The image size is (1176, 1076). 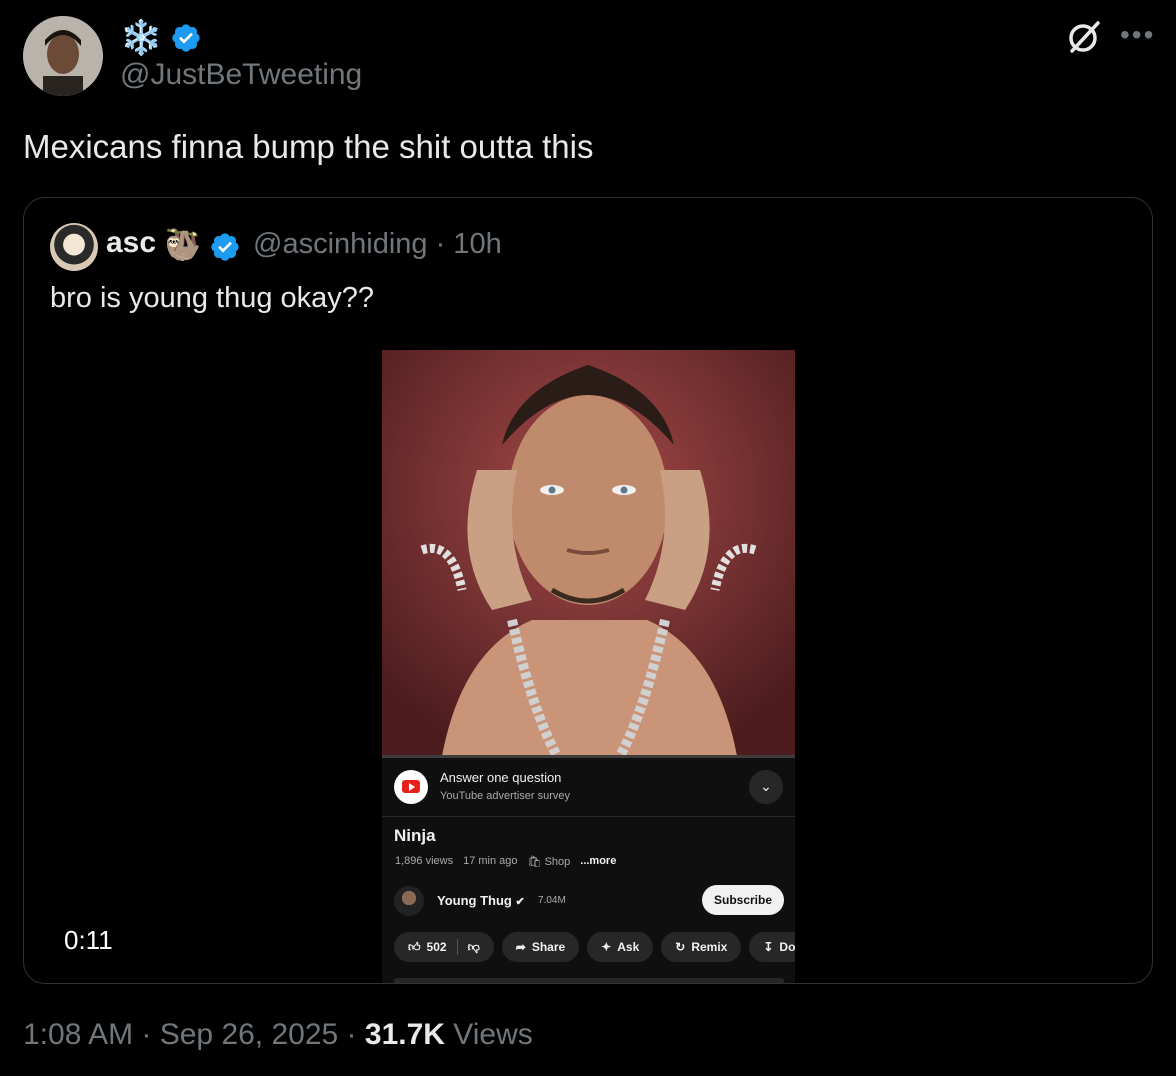 What do you see at coordinates (225, 247) in the screenshot?
I see `quote-verified-badge-icon` at bounding box center [225, 247].